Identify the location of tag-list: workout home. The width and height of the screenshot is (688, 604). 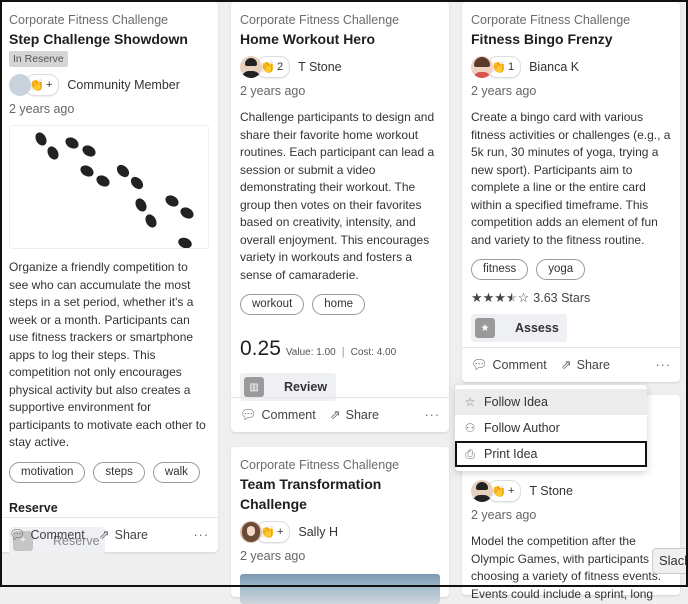
(340, 304).